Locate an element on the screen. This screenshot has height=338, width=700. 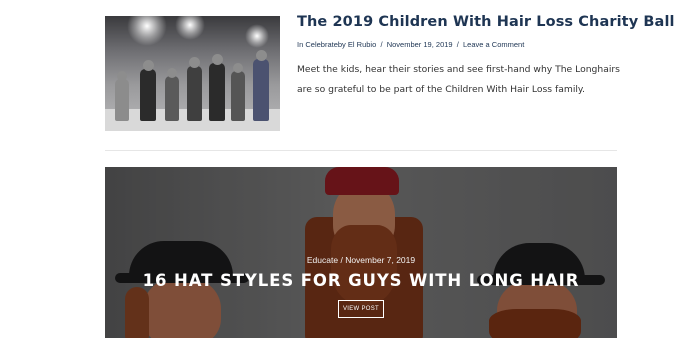
view-post-button: VIEW POST is located at coordinates (361, 309).